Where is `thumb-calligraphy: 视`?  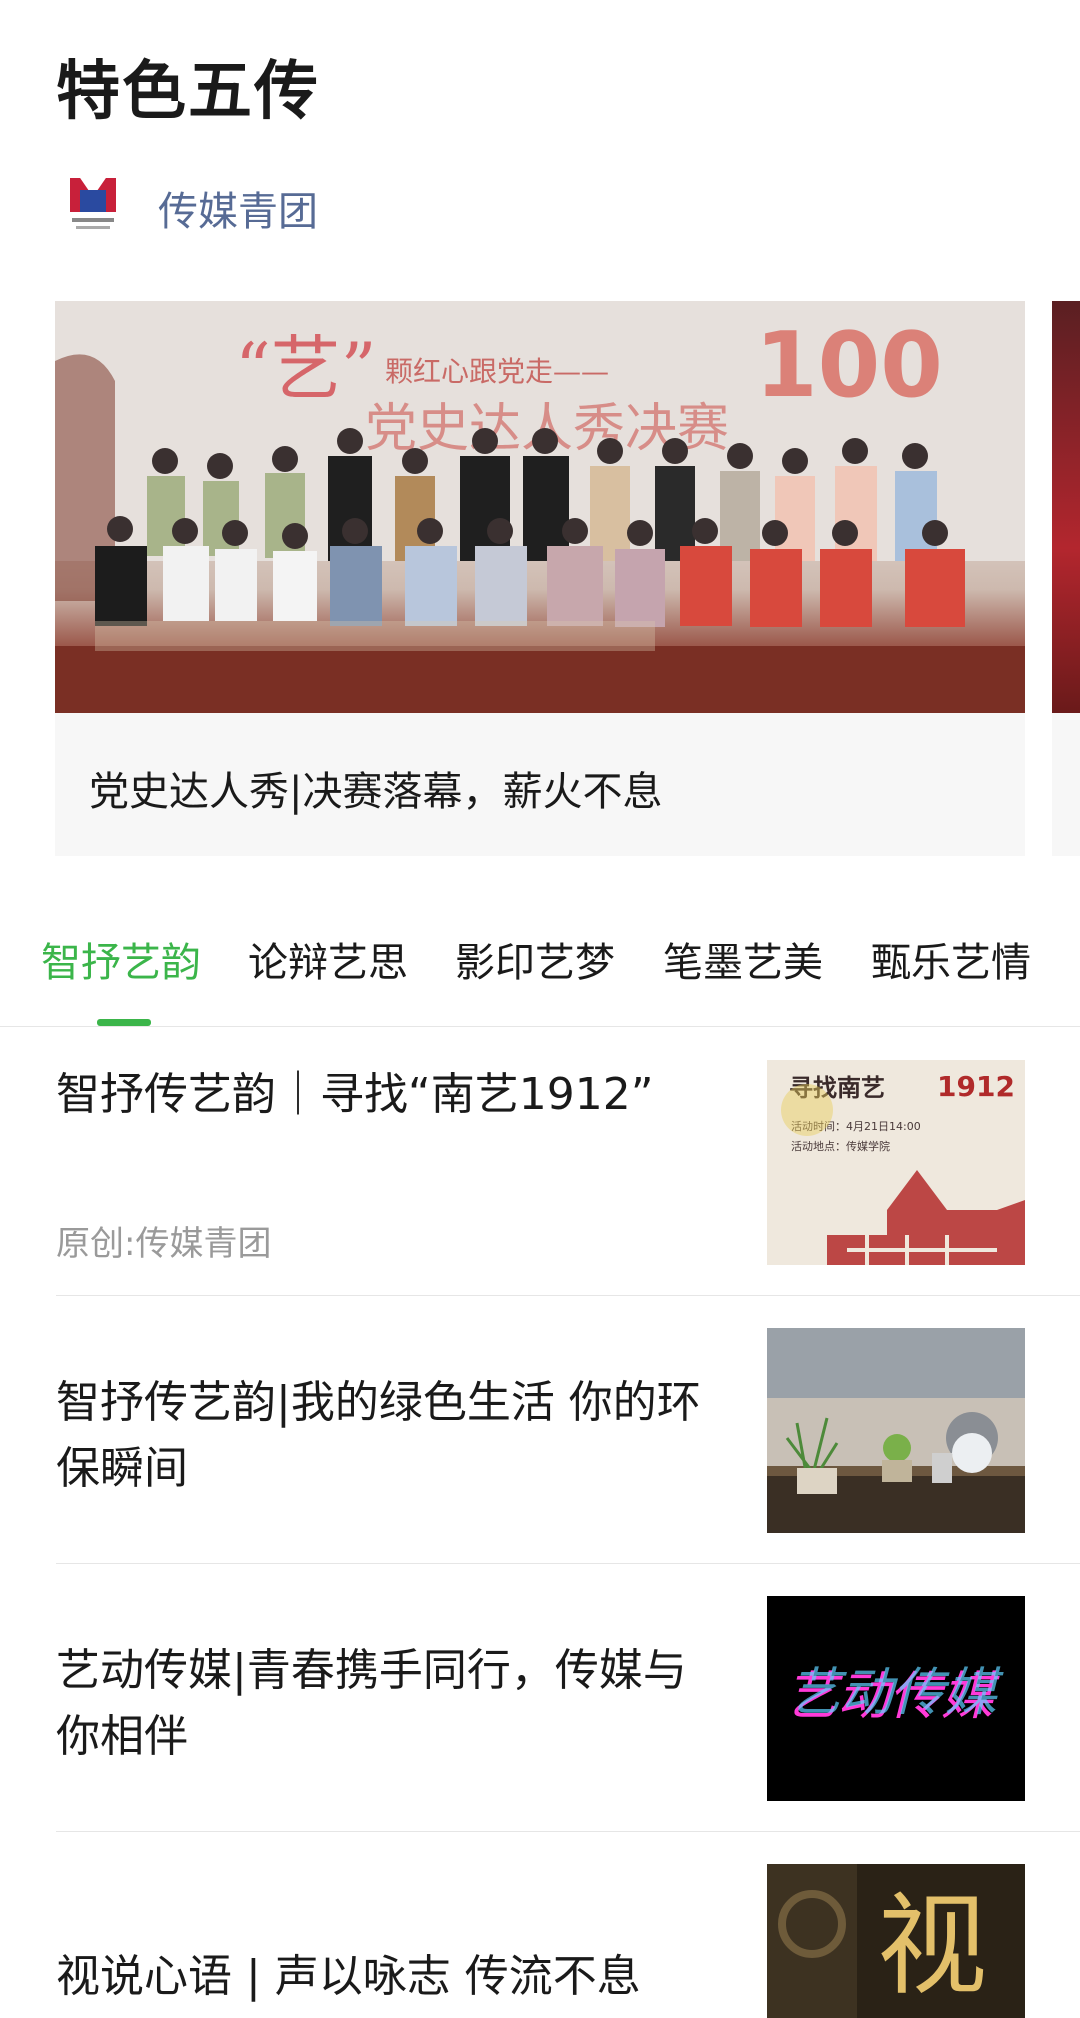
thumb-calligraphy: 视 is located at coordinates (932, 1946).